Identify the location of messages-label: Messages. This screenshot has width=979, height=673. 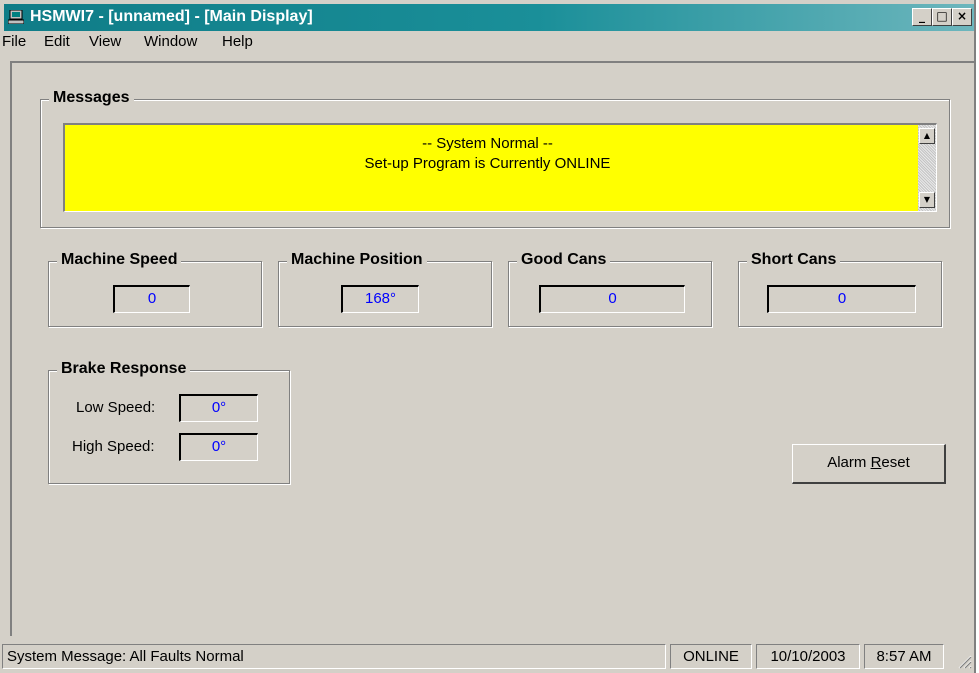
(91, 98).